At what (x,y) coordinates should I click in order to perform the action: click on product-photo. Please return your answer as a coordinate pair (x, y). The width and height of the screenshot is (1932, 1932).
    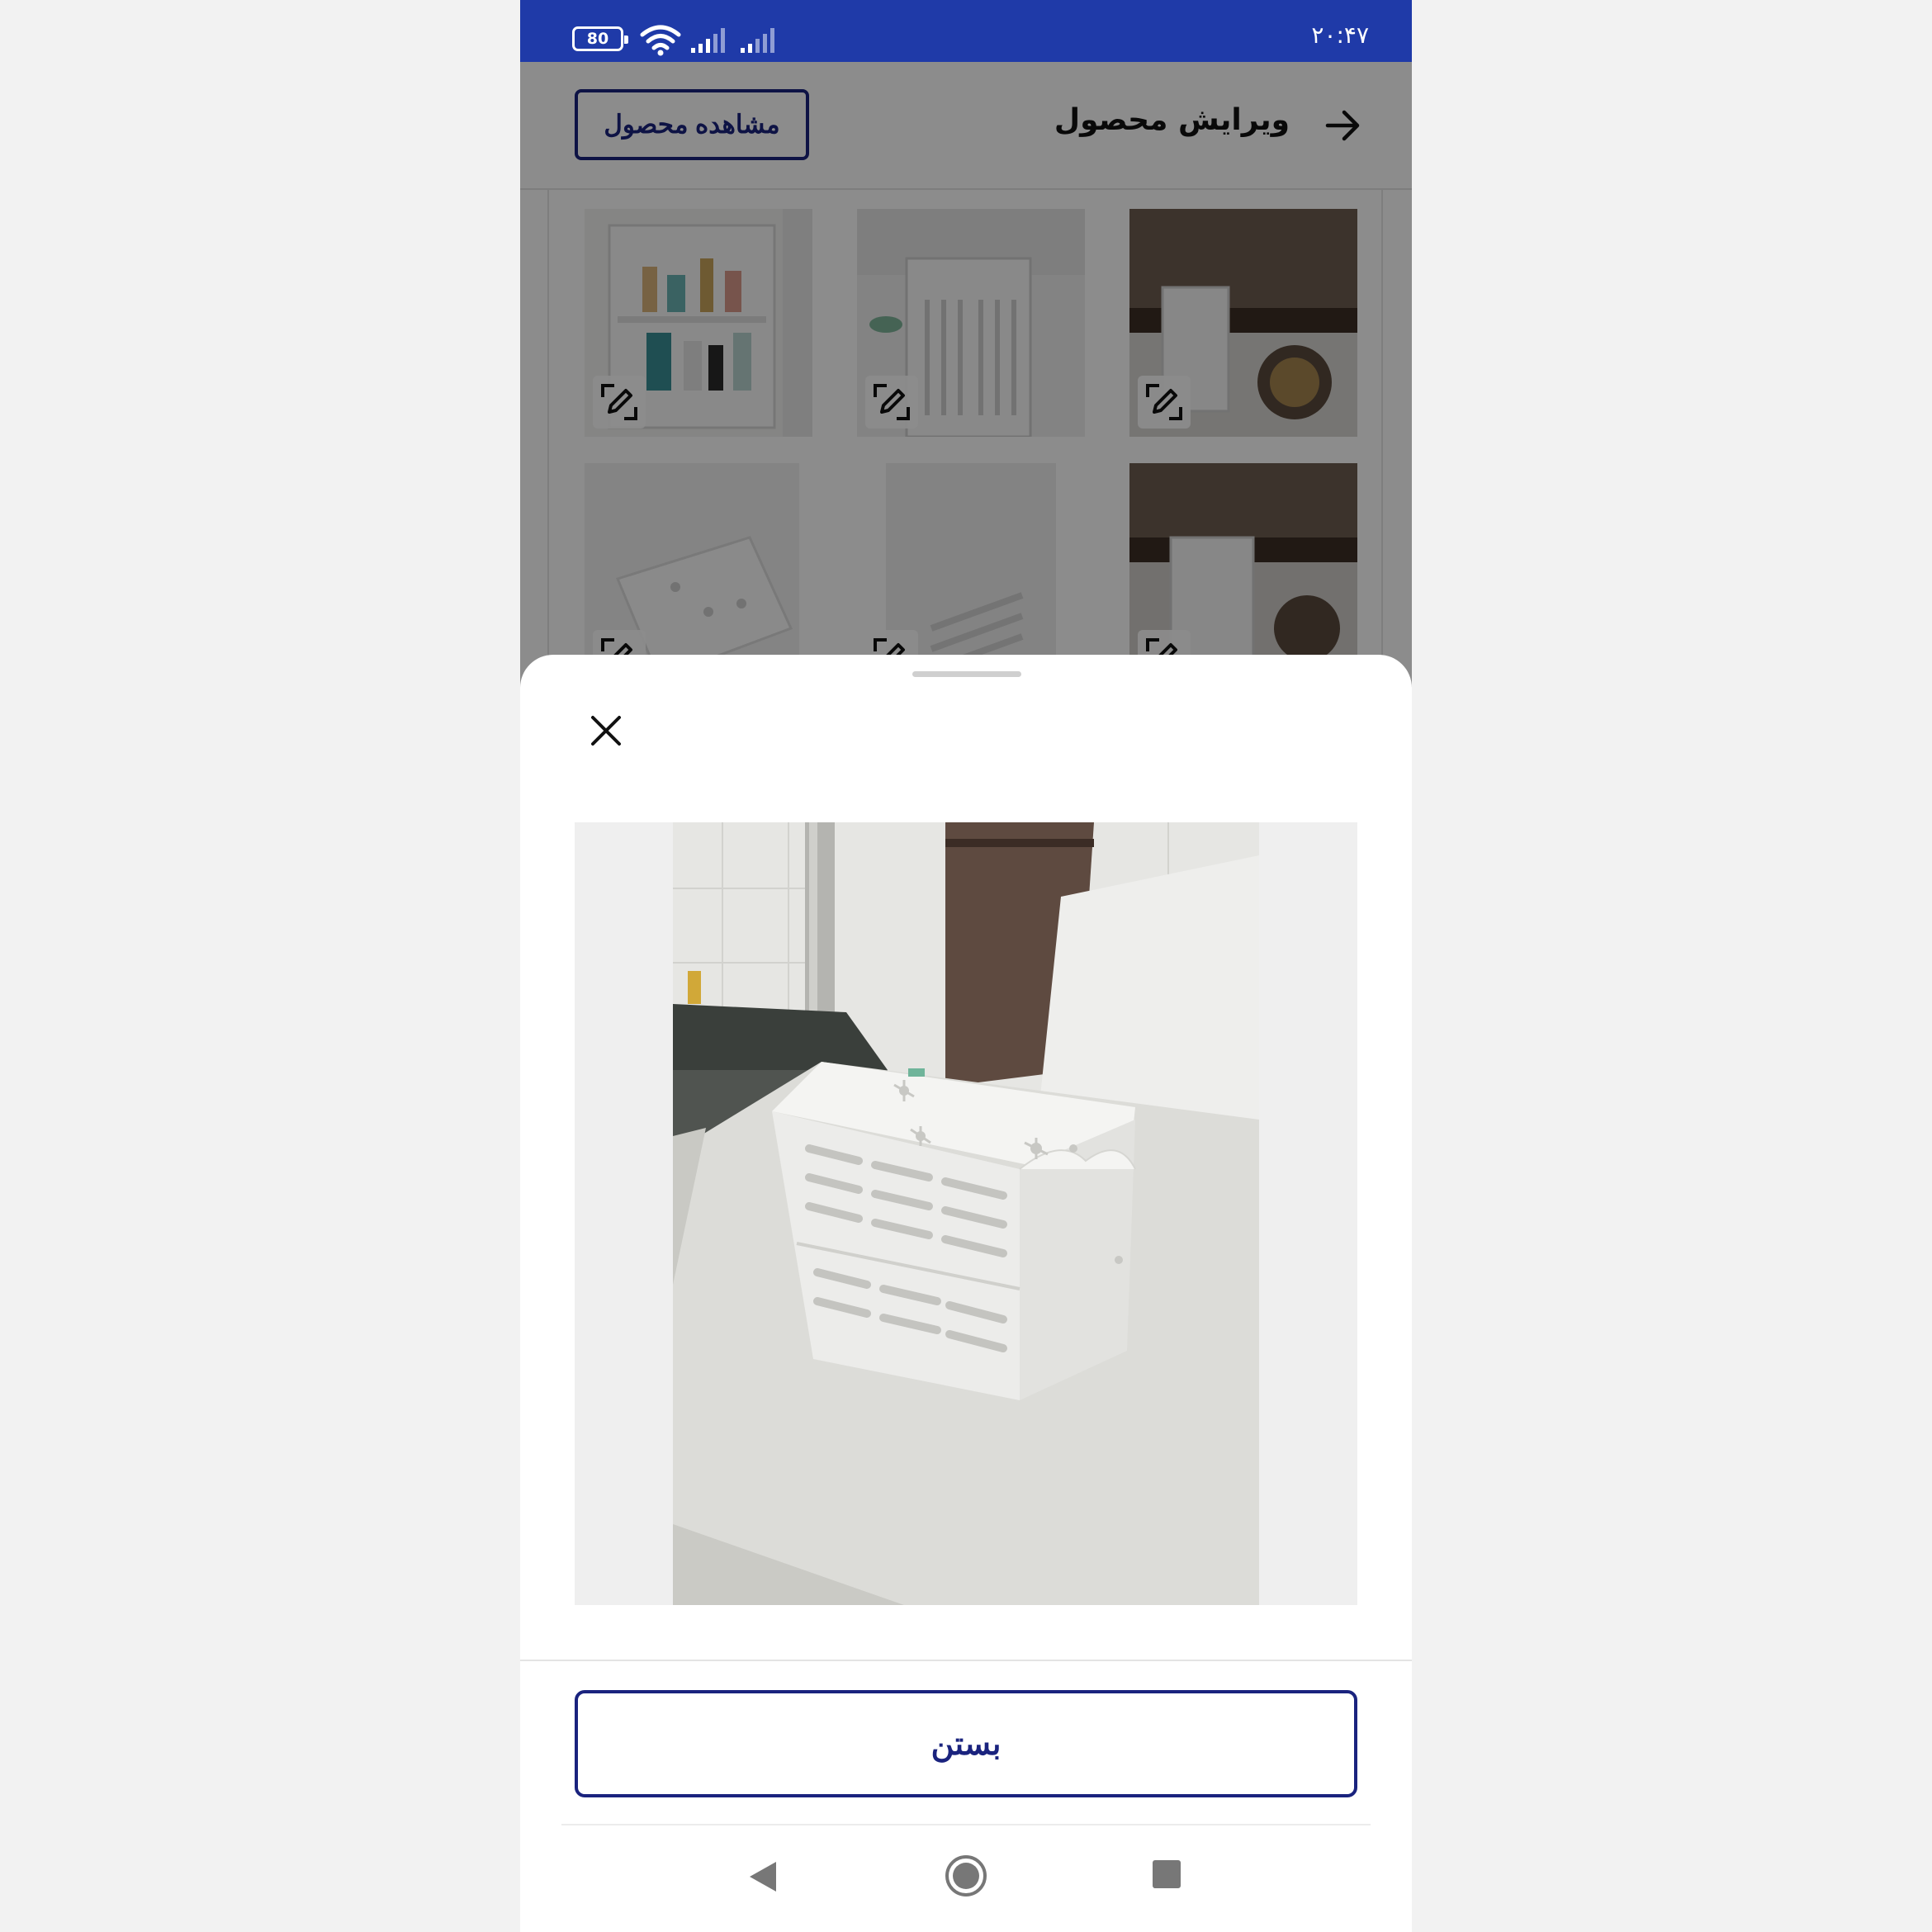
    Looking at the image, I should click on (966, 1213).